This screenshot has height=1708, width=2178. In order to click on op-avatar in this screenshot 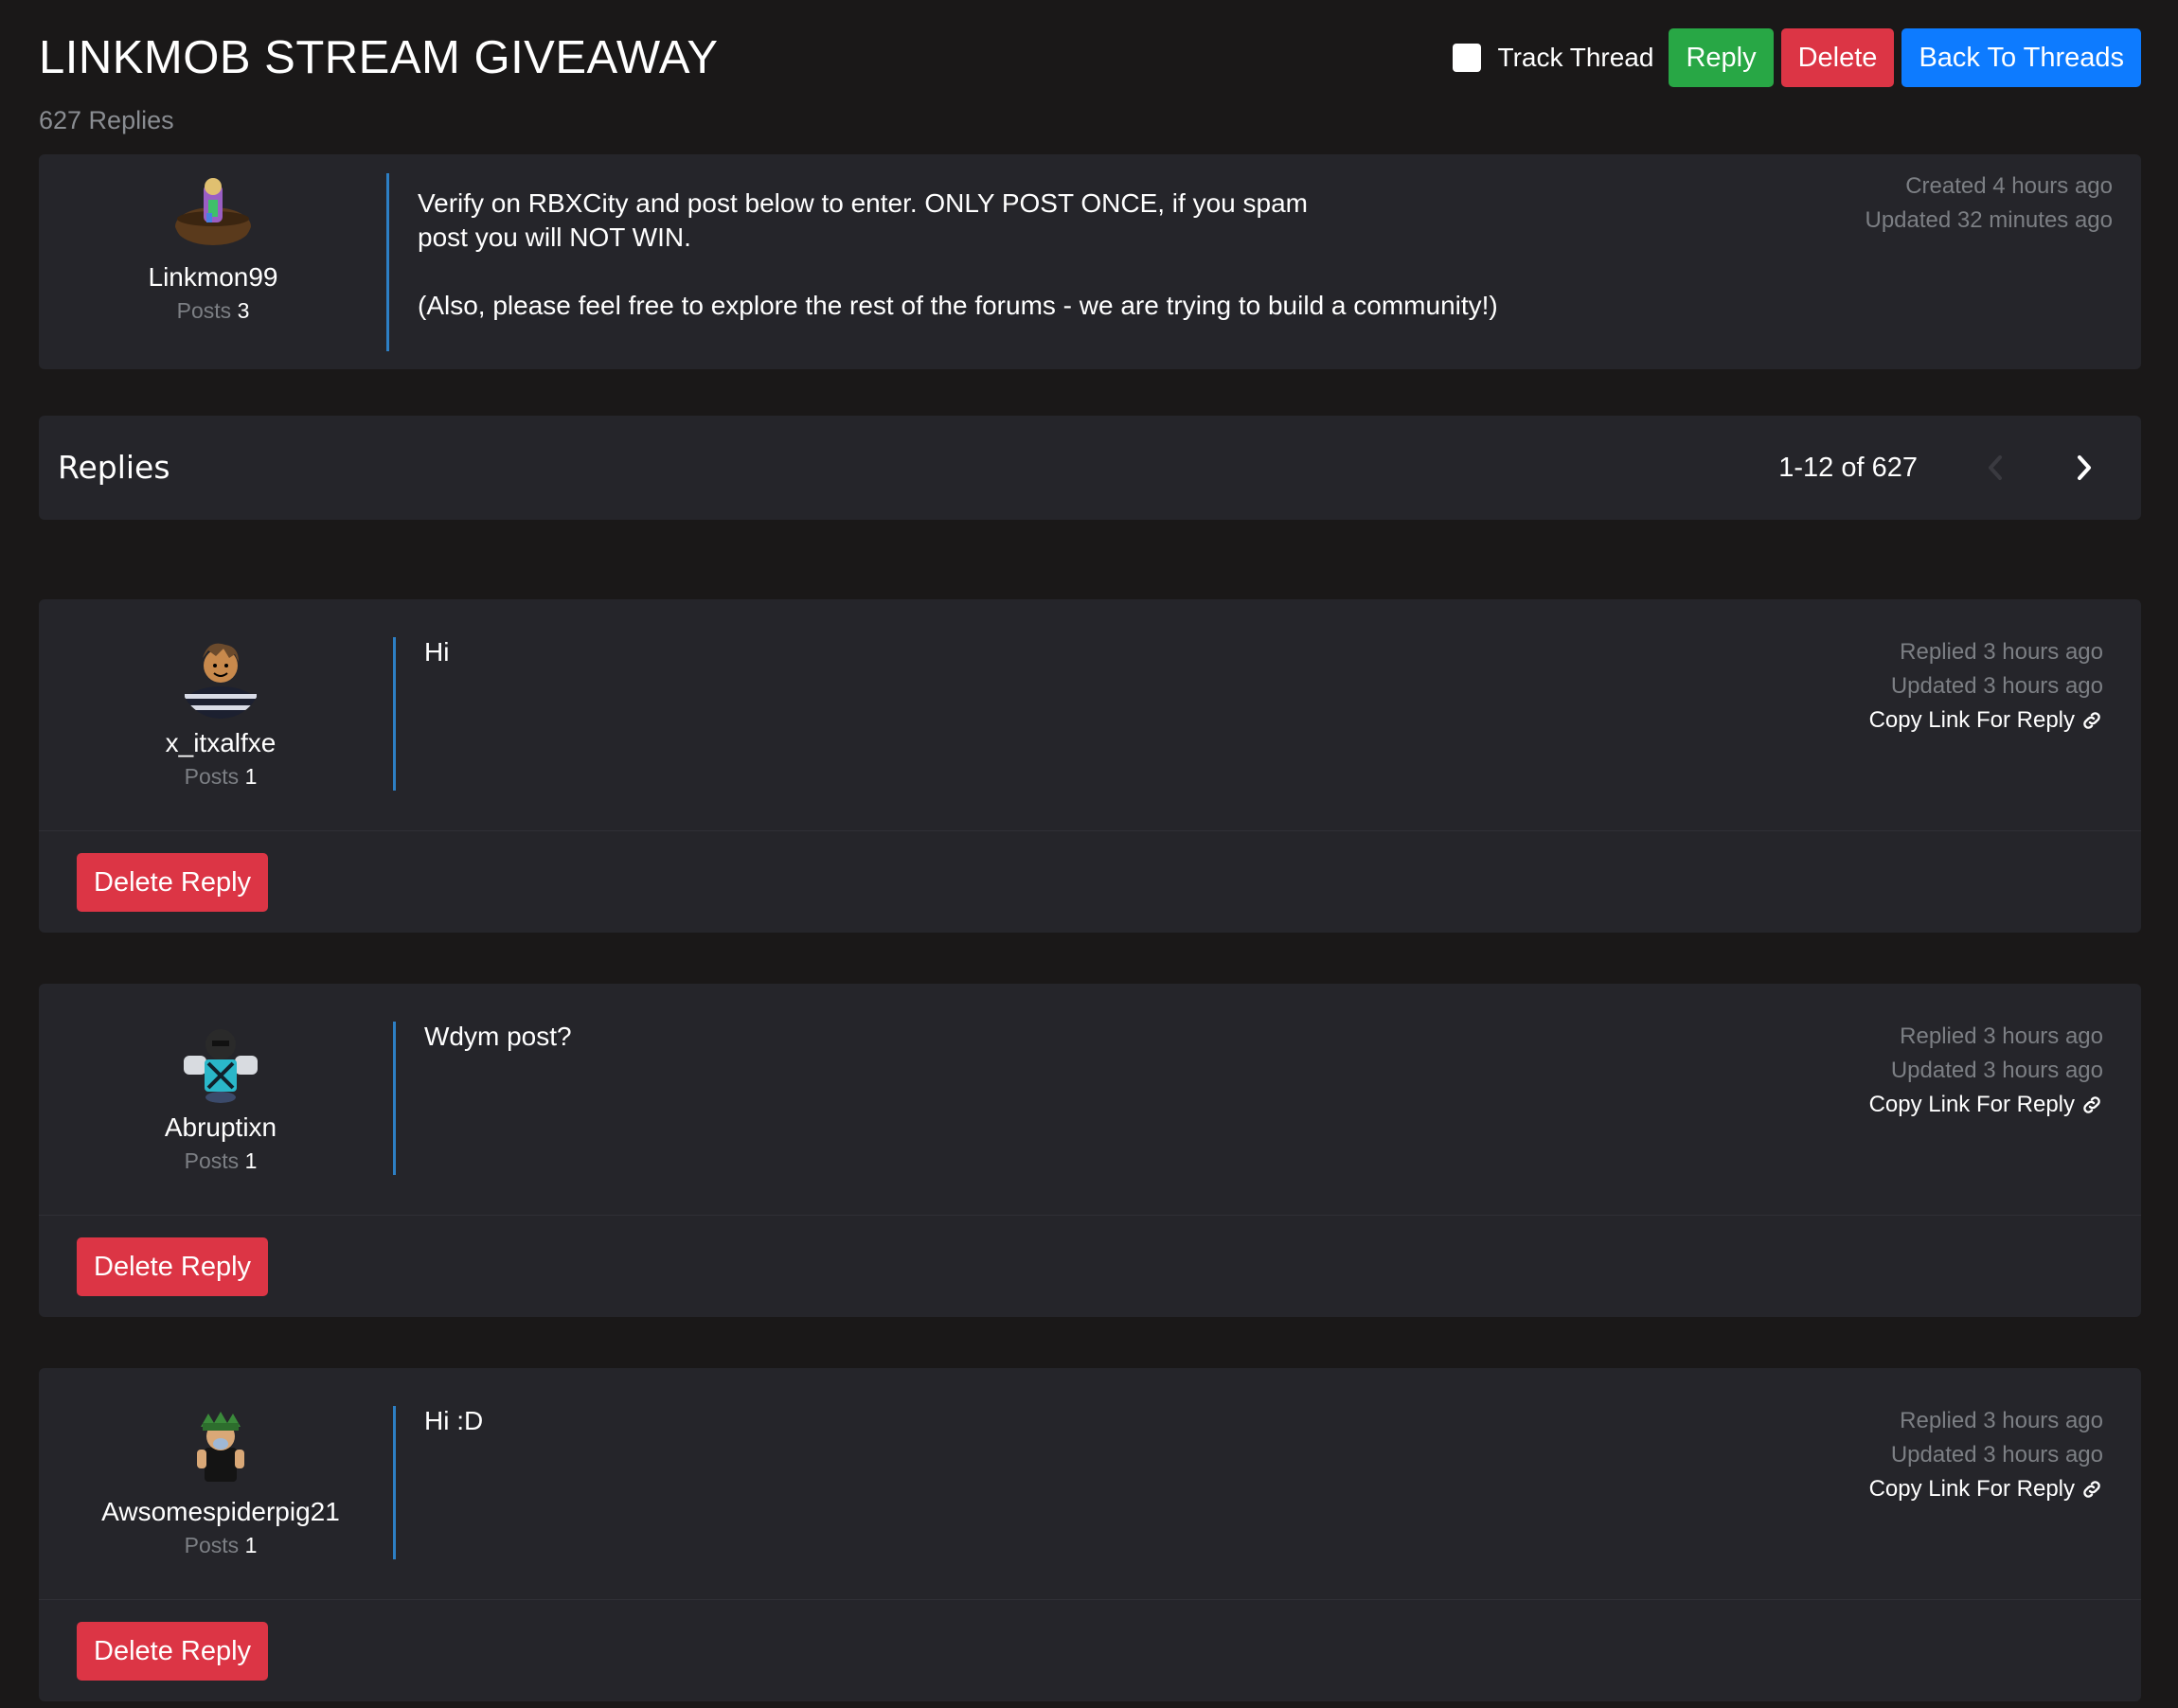, I will do `click(213, 212)`.